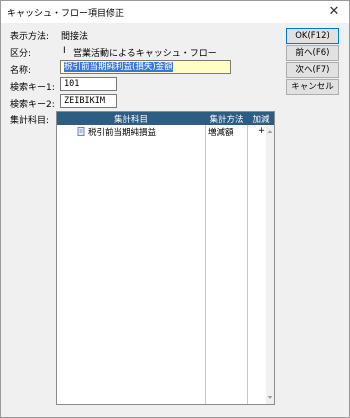 This screenshot has width=350, height=418. What do you see at coordinates (30, 37) in the screenshot?
I see `display-method-label: 表示方法:` at bounding box center [30, 37].